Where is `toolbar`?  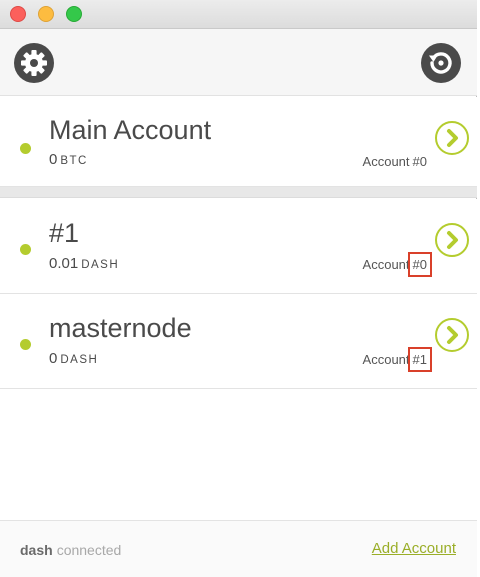
toolbar is located at coordinates (238, 62).